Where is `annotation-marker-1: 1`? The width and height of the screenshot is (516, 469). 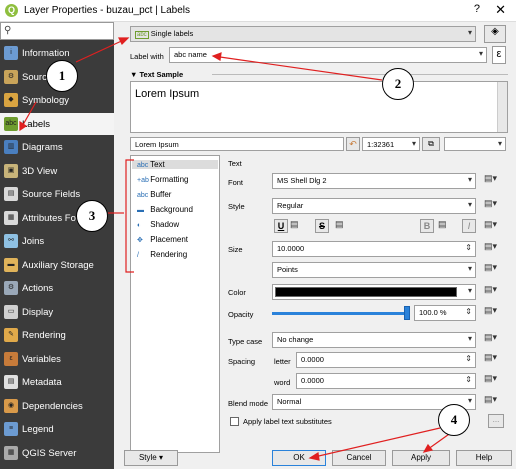 annotation-marker-1: 1 is located at coordinates (62, 76).